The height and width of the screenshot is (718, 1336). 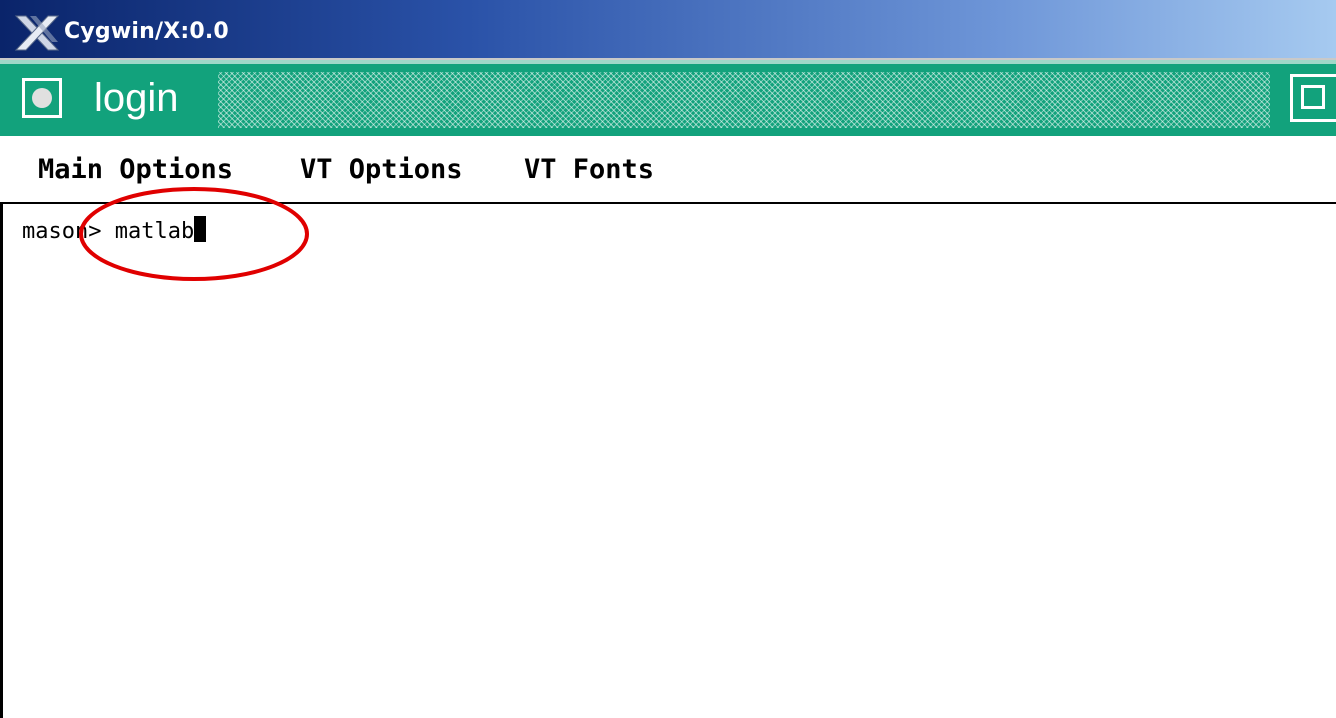 What do you see at coordinates (589, 170) in the screenshot?
I see `menu-vt-fonts: VT Fonts` at bounding box center [589, 170].